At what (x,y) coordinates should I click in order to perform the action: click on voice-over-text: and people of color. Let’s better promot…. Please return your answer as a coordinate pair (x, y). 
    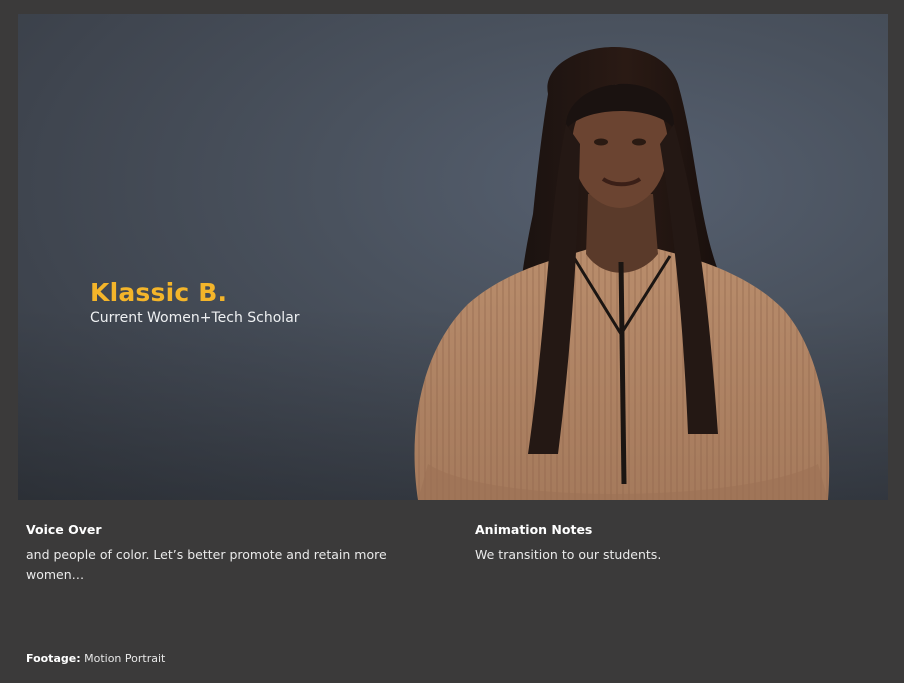
    Looking at the image, I should click on (206, 564).